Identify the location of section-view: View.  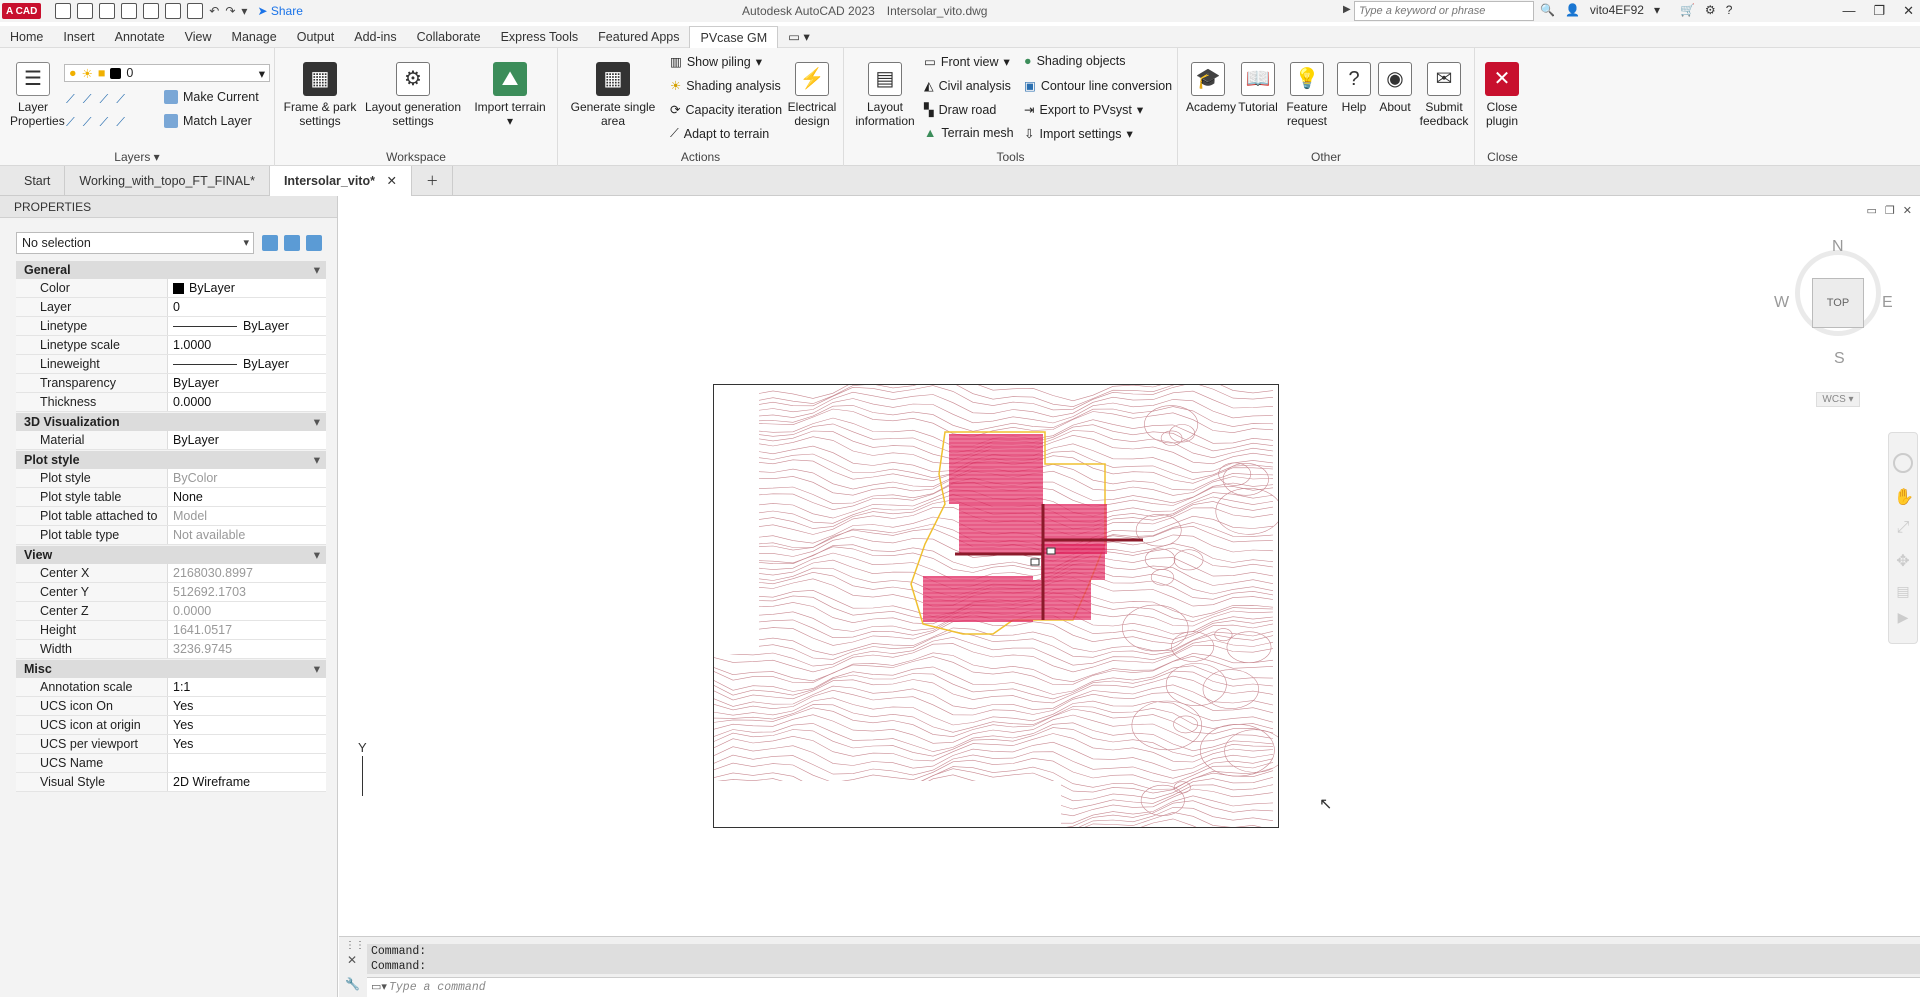
(171, 555).